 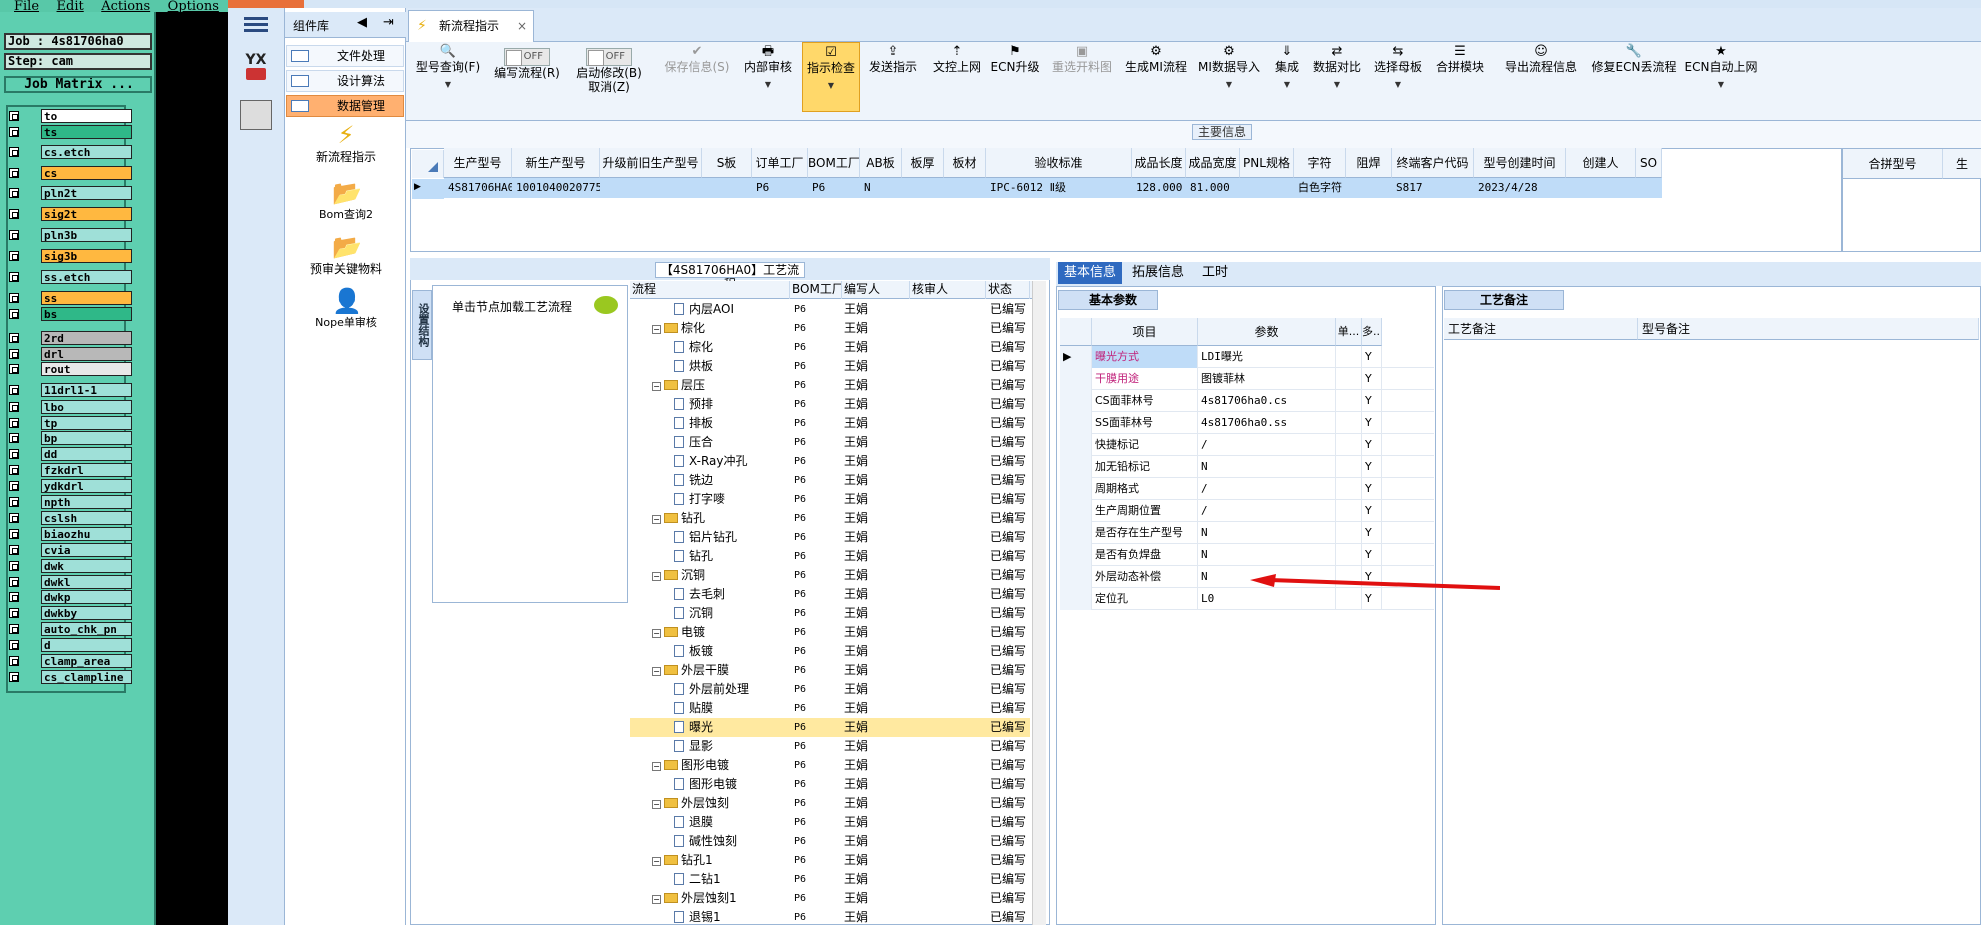 What do you see at coordinates (478, 163) in the screenshot?
I see `grid-header-cell: 生产型号` at bounding box center [478, 163].